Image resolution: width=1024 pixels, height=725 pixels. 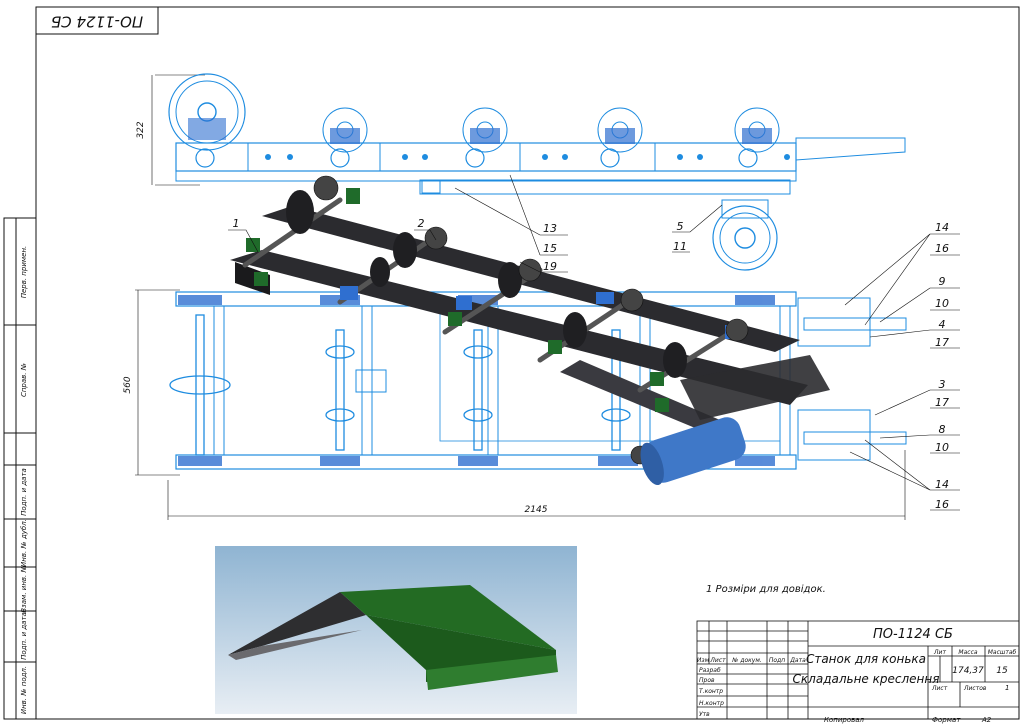 I want to click on strip-label-sprav: Справ. №, so click(x=24, y=380).